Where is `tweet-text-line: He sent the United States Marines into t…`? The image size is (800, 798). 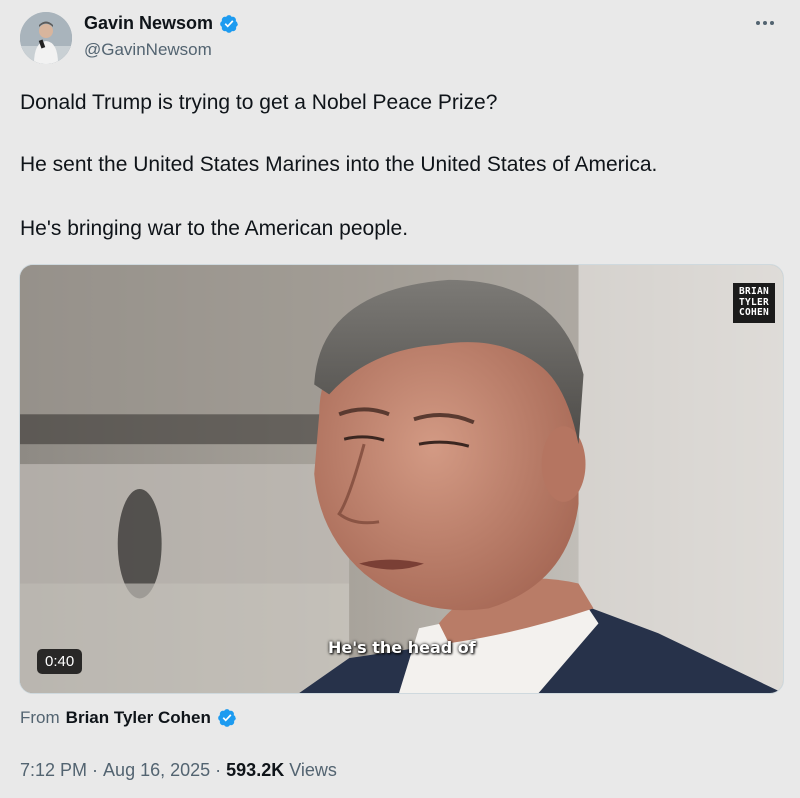
tweet-text-line: He sent the United States Marines into t… is located at coordinates (339, 164).